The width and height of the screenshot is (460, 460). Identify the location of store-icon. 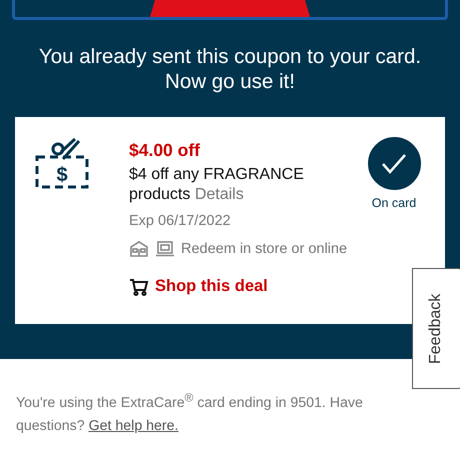
(139, 249).